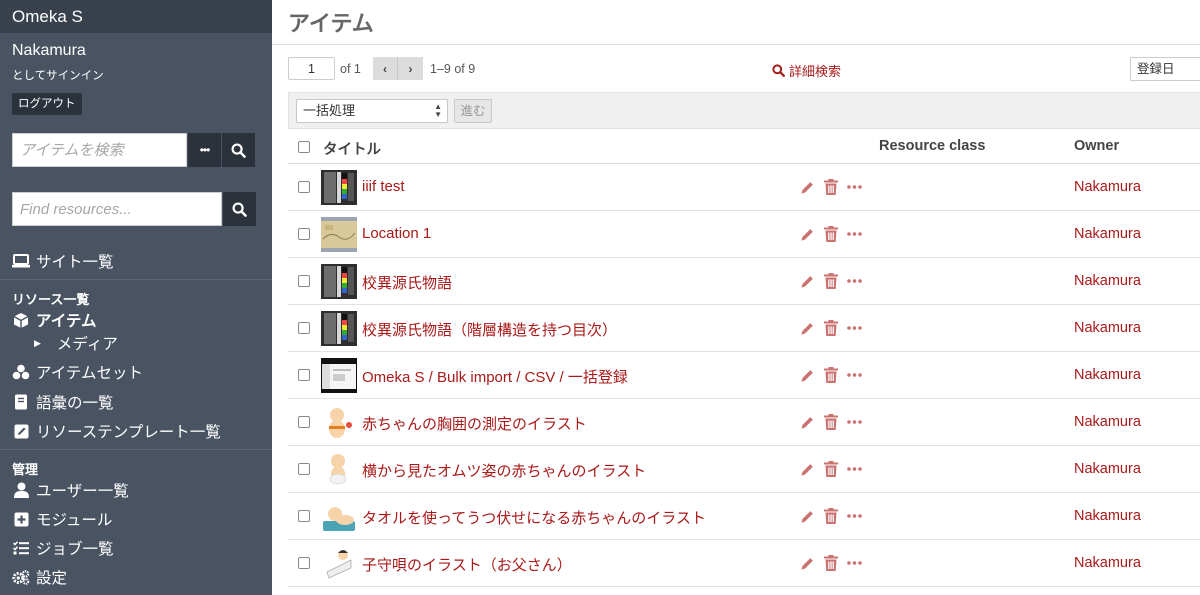 This screenshot has height=595, width=1200. What do you see at coordinates (1165, 69) in the screenshot?
I see `sort-by-select: 登録日` at bounding box center [1165, 69].